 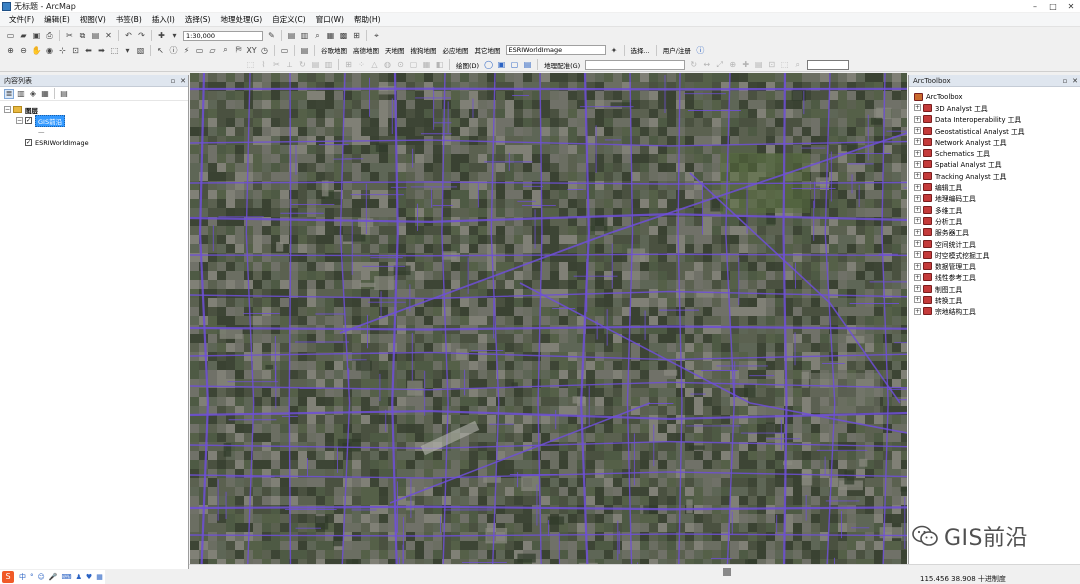 I want to click on toc-close-icon: ✕, so click(x=183, y=81).